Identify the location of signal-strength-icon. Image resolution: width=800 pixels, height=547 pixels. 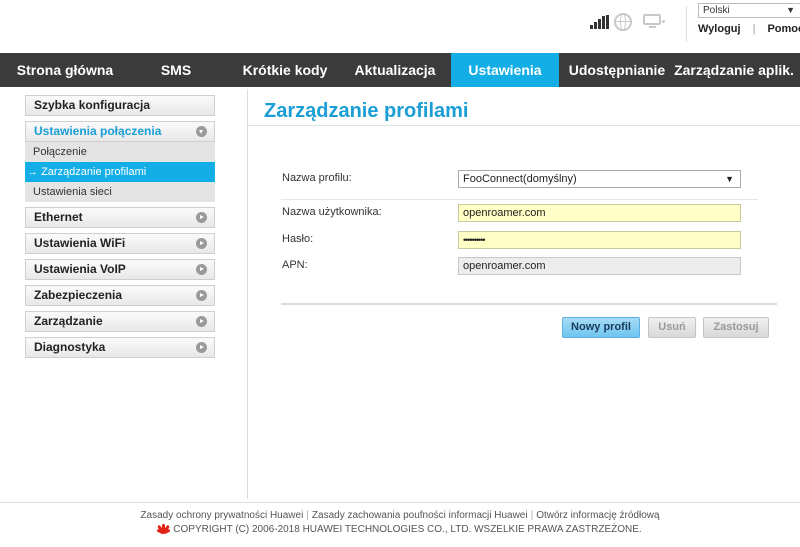
(600, 22).